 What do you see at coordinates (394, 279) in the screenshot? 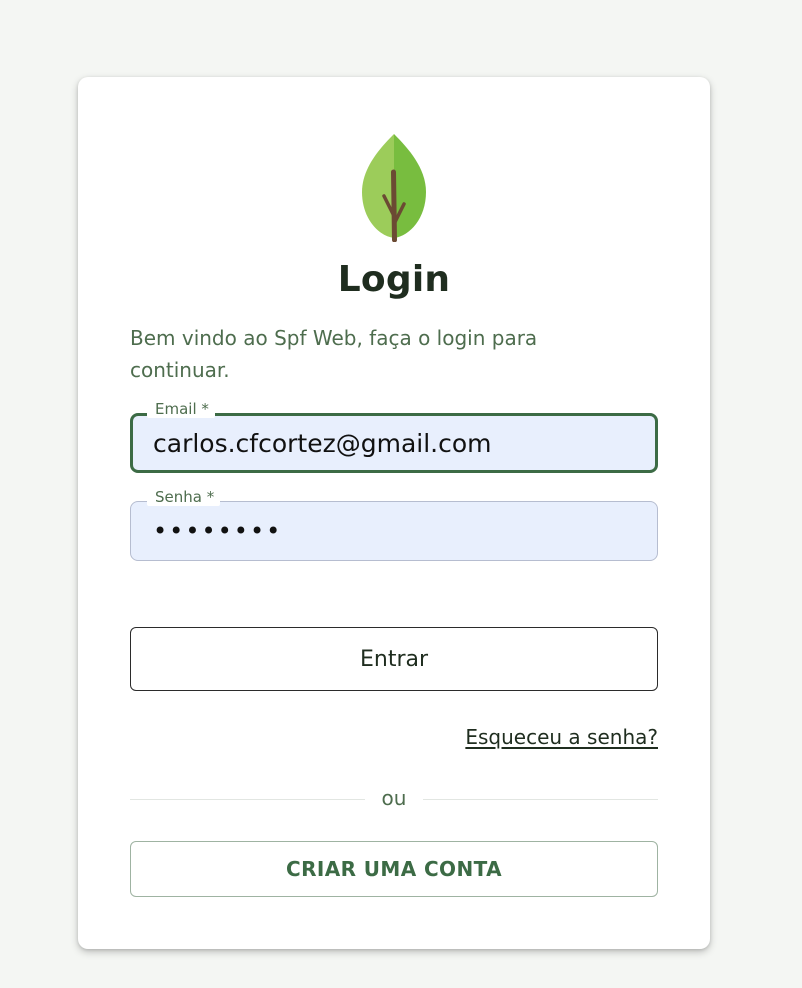
I see `page-title: Login` at bounding box center [394, 279].